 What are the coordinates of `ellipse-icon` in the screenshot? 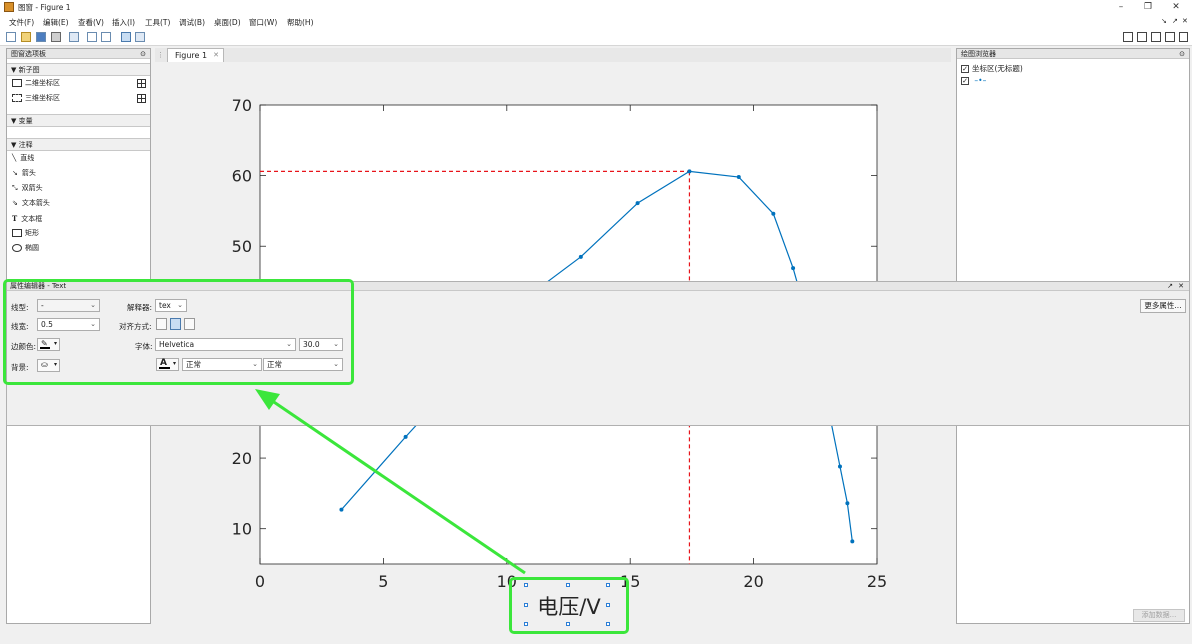 It's located at (17, 248).